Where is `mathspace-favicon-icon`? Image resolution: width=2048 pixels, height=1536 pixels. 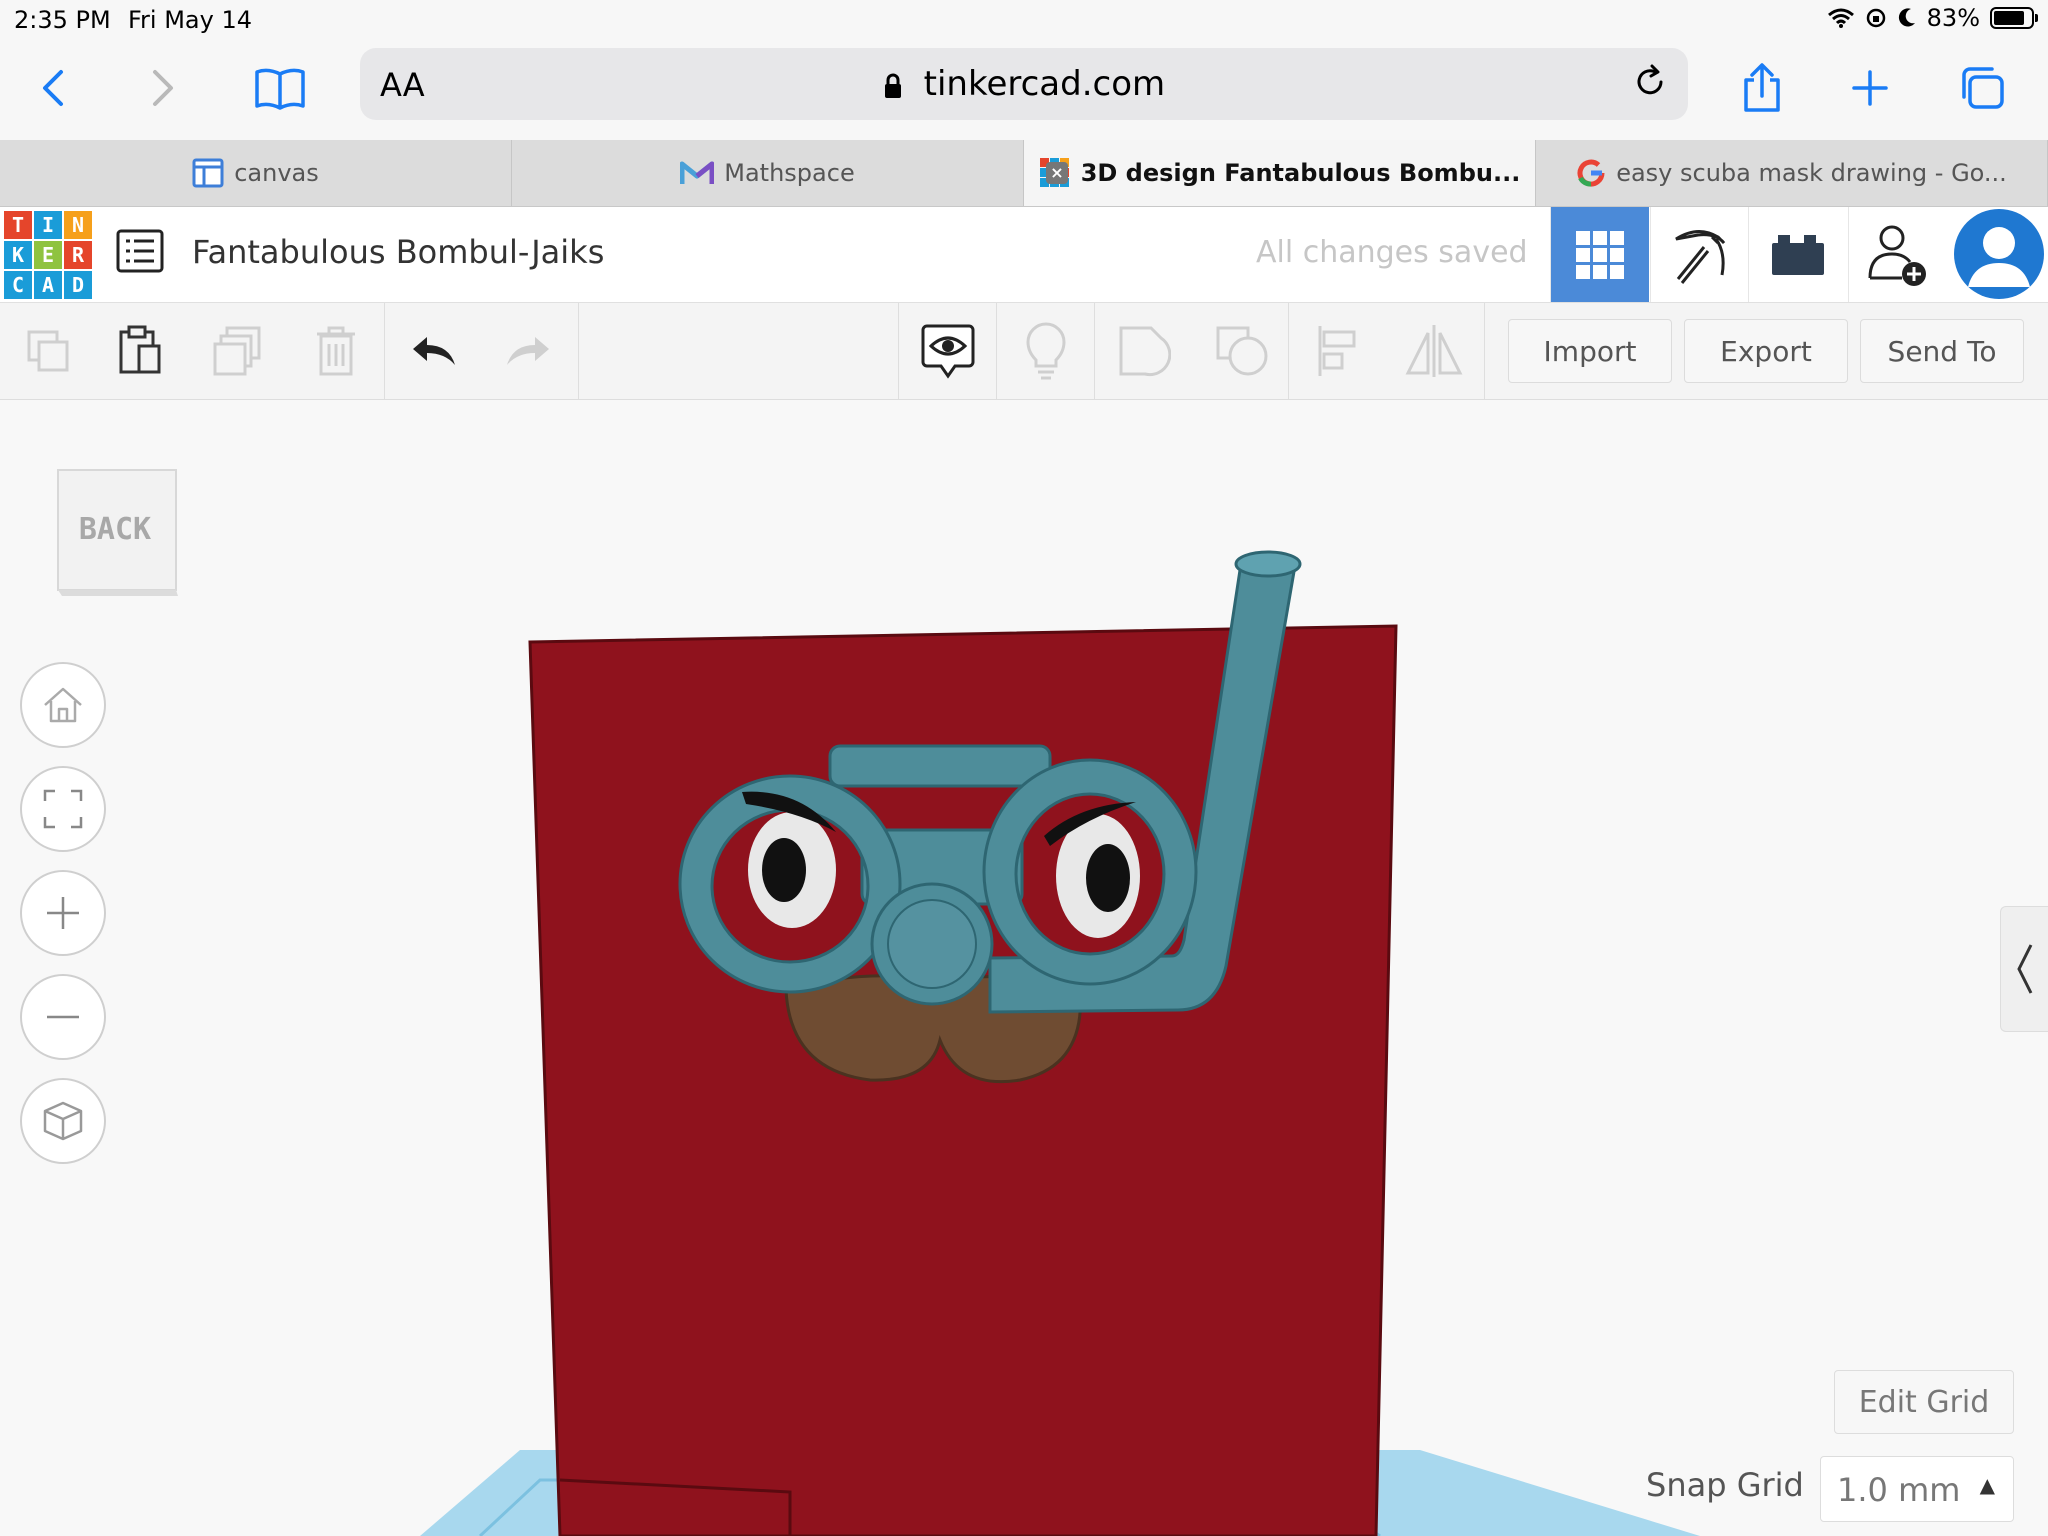 mathspace-favicon-icon is located at coordinates (697, 173).